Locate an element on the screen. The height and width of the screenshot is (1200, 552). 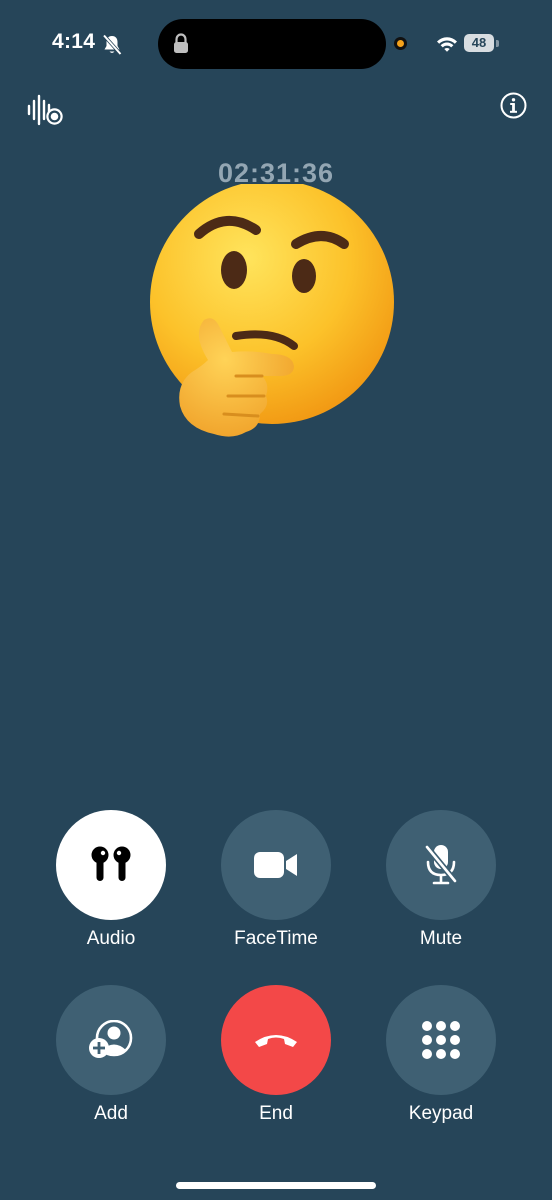
add-call-control: Add is located at coordinates (111, 1055).